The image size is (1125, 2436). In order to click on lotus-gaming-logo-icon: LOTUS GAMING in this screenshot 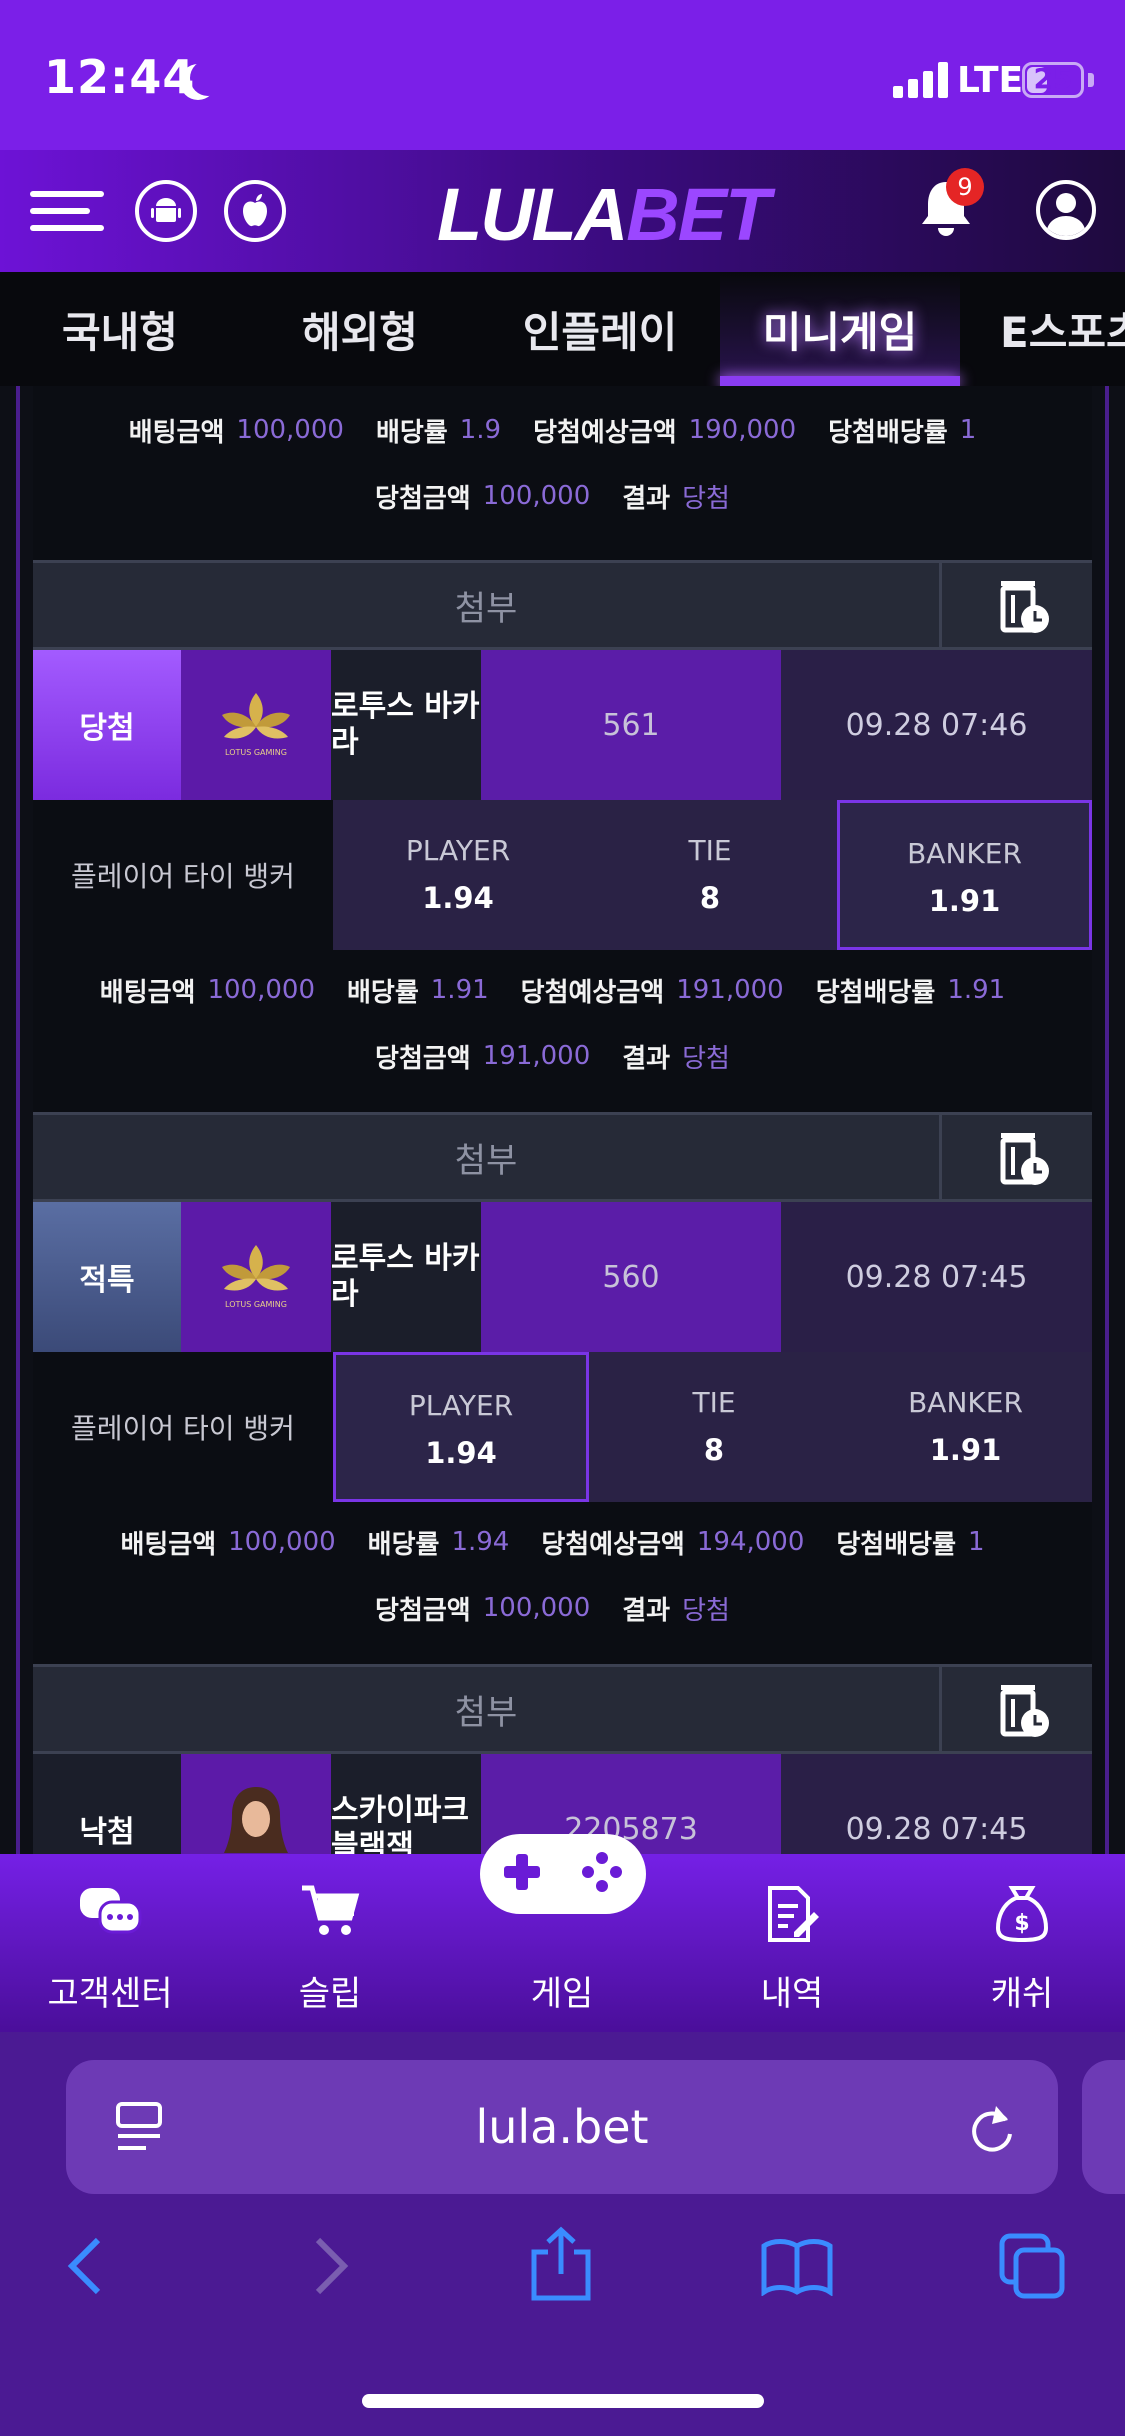, I will do `click(256, 725)`.